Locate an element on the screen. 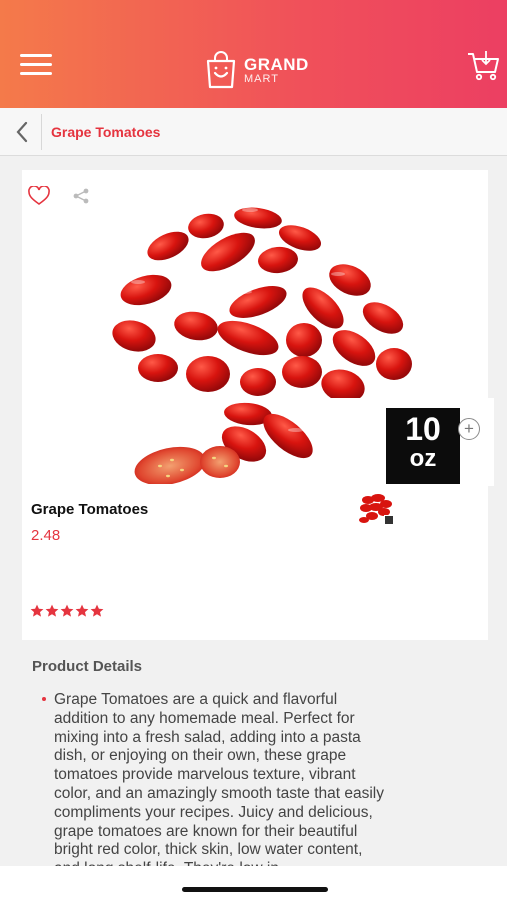  product-name: Grape Tomatoes is located at coordinates (90, 509).